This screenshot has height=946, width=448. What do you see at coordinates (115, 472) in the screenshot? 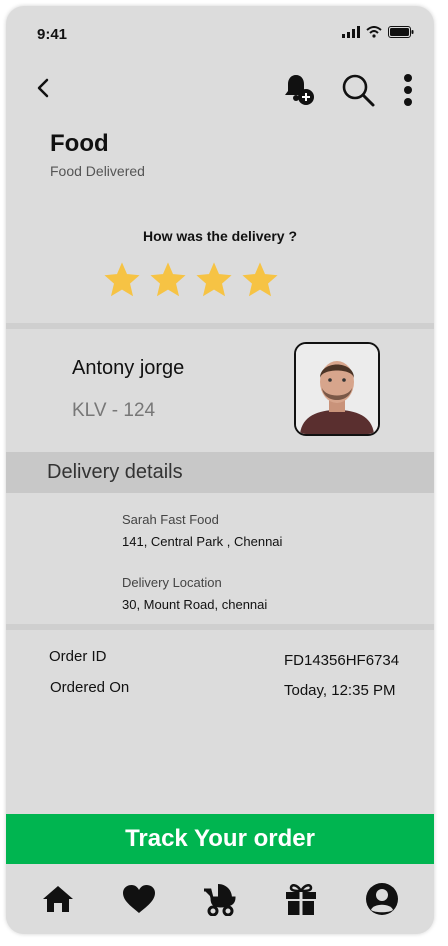
I see `delivery-details-title: Delivery details` at bounding box center [115, 472].